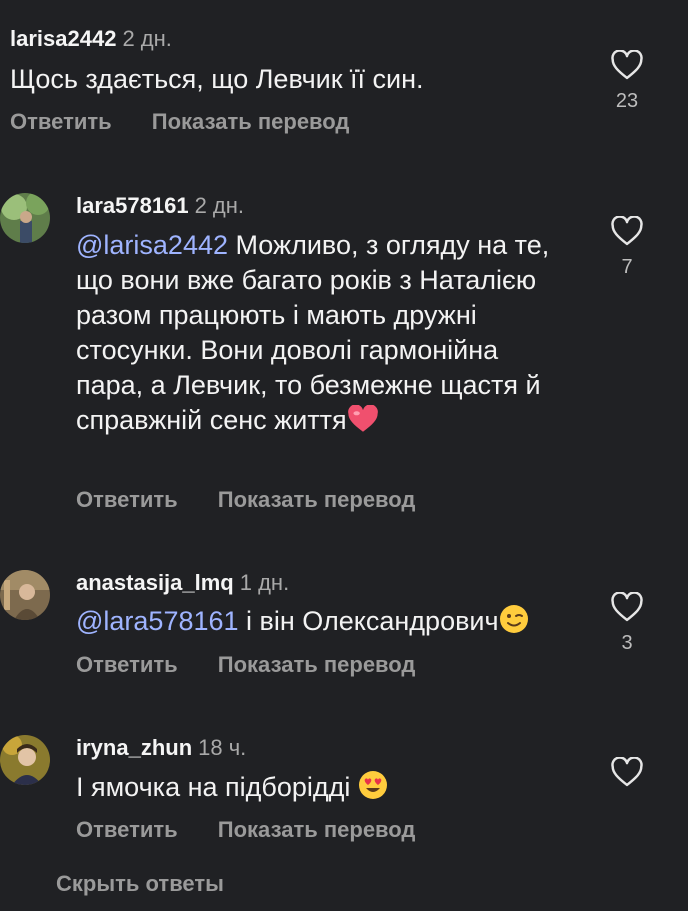  I want to click on like-button: 23, so click(627, 81).